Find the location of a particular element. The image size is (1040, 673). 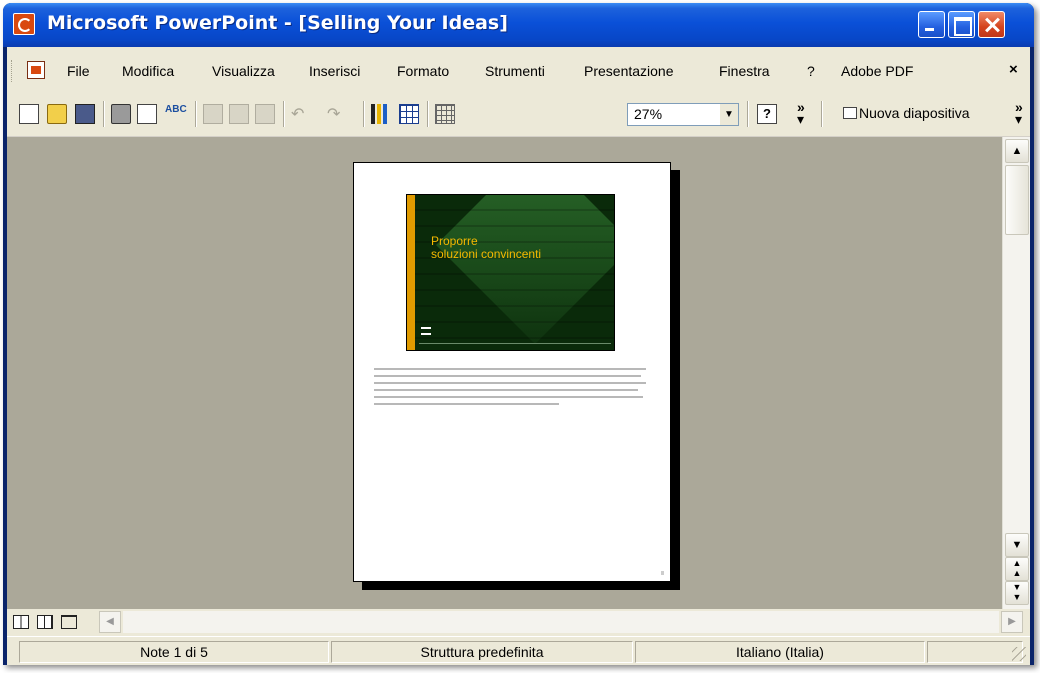

powerpoint-app-icon is located at coordinates (24, 24).